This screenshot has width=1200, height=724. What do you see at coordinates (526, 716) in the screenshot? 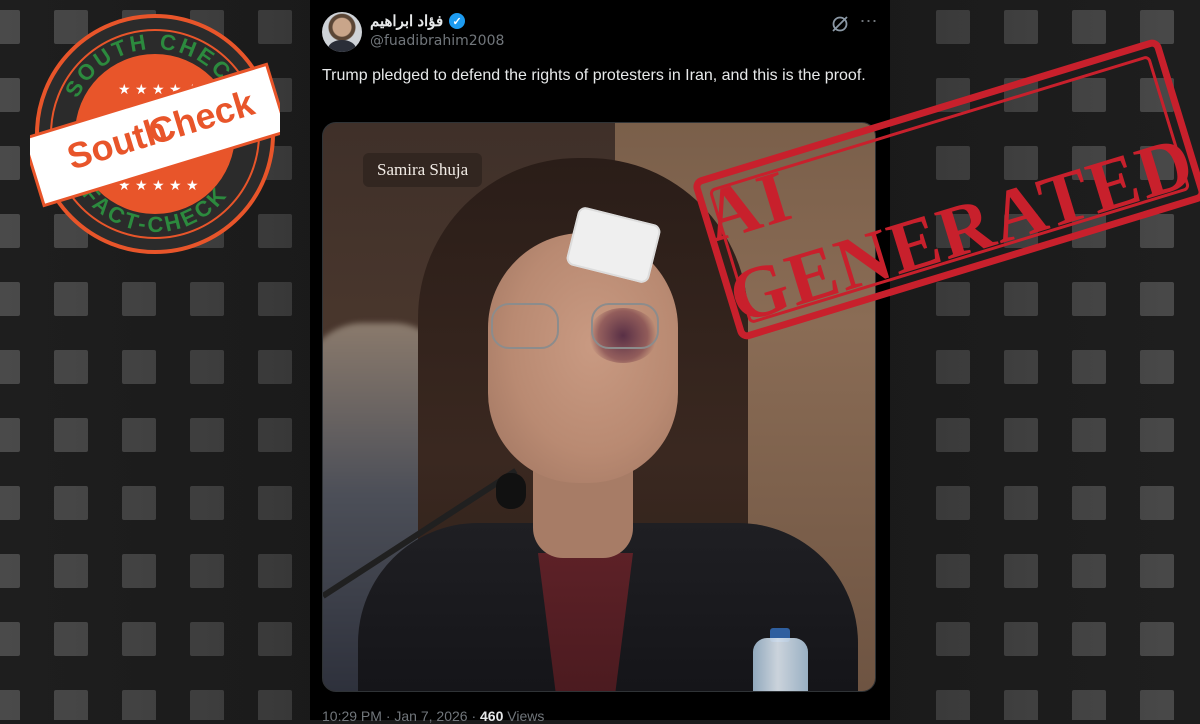
I see `views-label: Views` at bounding box center [526, 716].